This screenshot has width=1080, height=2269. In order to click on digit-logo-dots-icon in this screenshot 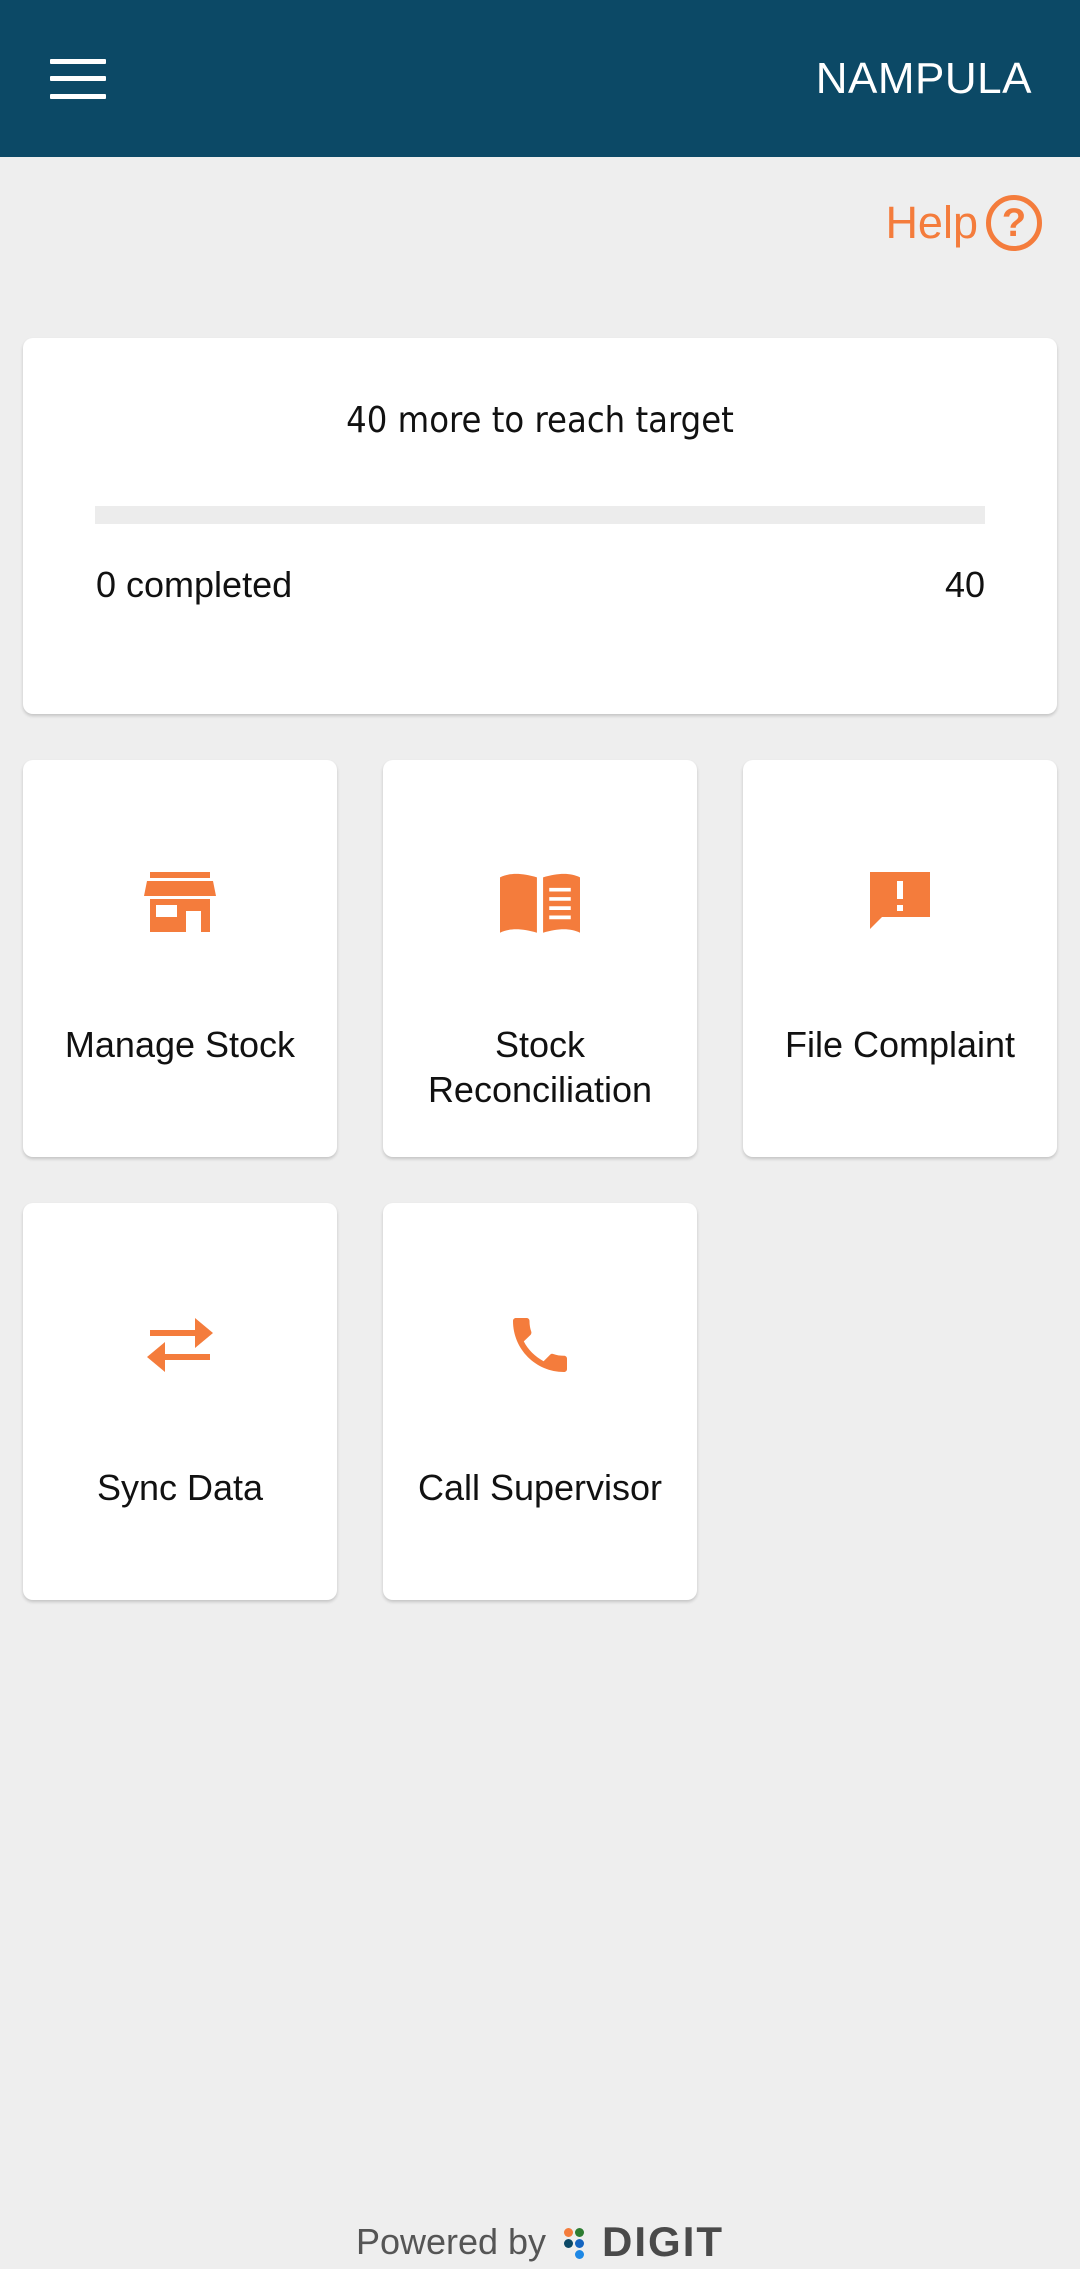, I will do `click(579, 2242)`.